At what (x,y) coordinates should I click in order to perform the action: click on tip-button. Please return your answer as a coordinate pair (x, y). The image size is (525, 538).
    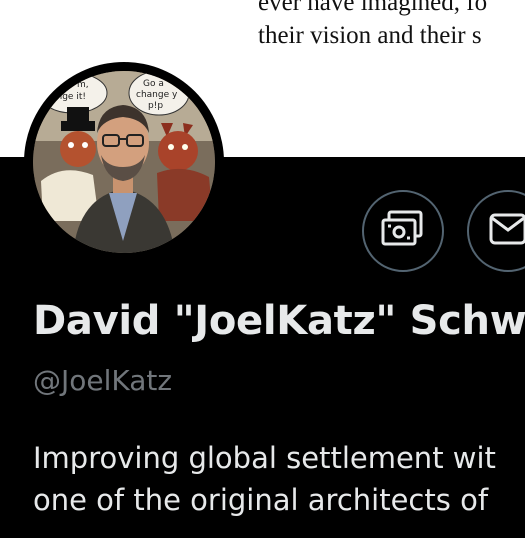
    Looking at the image, I should click on (403, 231).